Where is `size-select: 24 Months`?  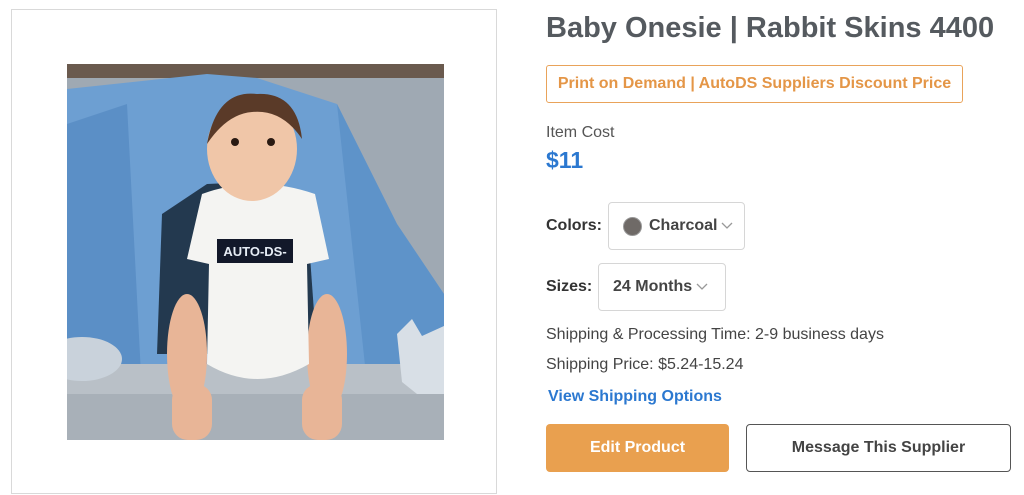 size-select: 24 Months is located at coordinates (662, 287).